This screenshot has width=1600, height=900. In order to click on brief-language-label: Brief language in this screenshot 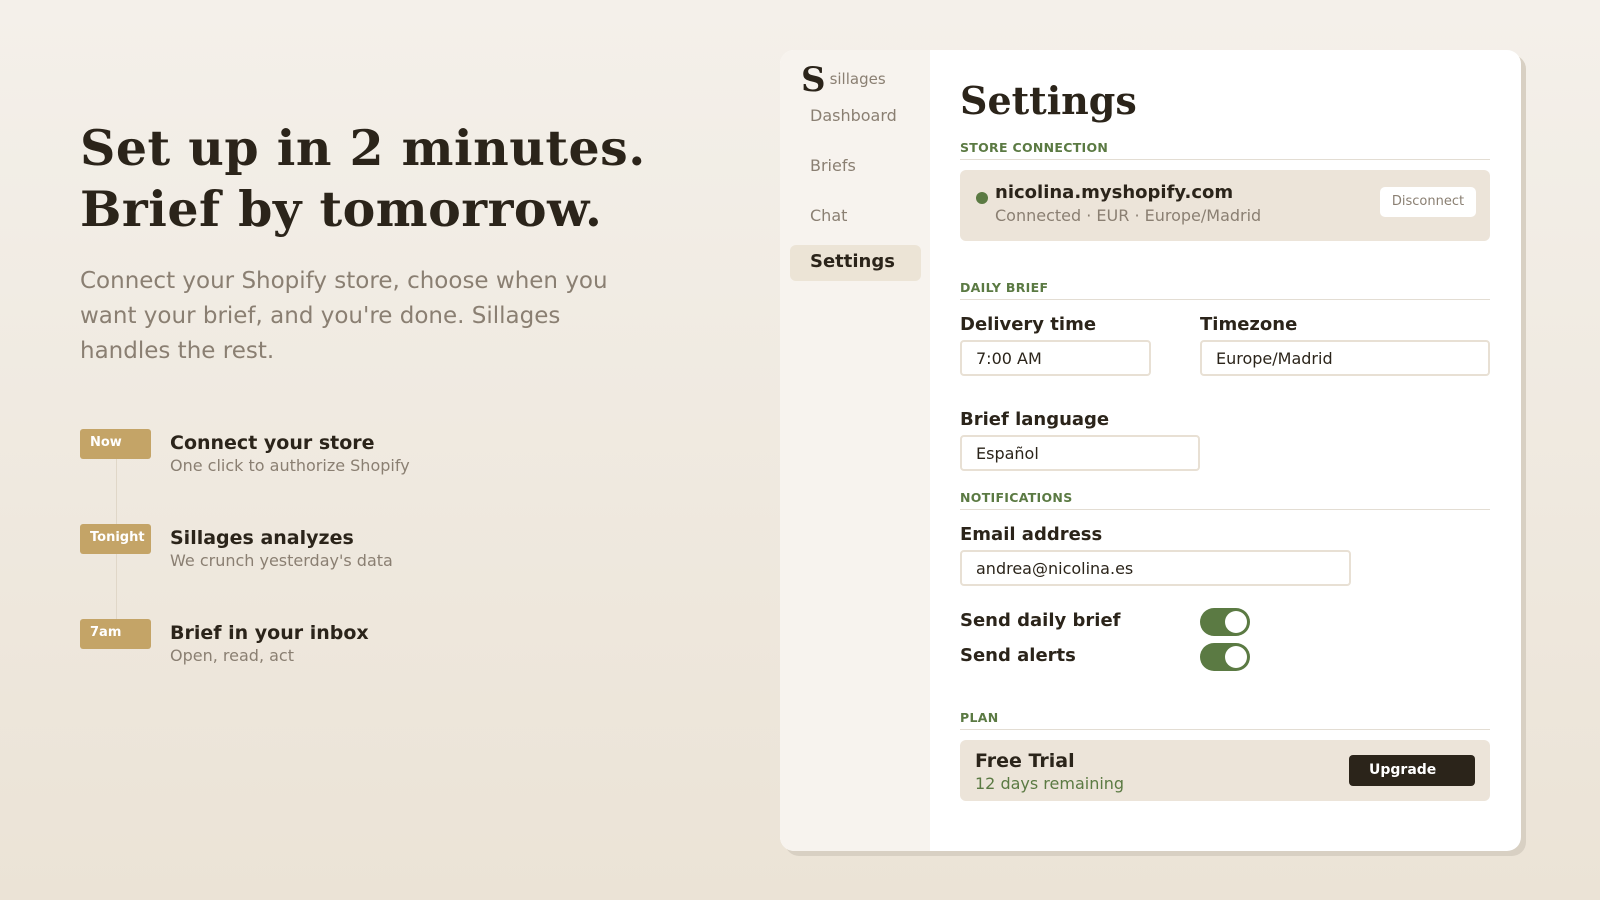, I will do `click(1035, 419)`.